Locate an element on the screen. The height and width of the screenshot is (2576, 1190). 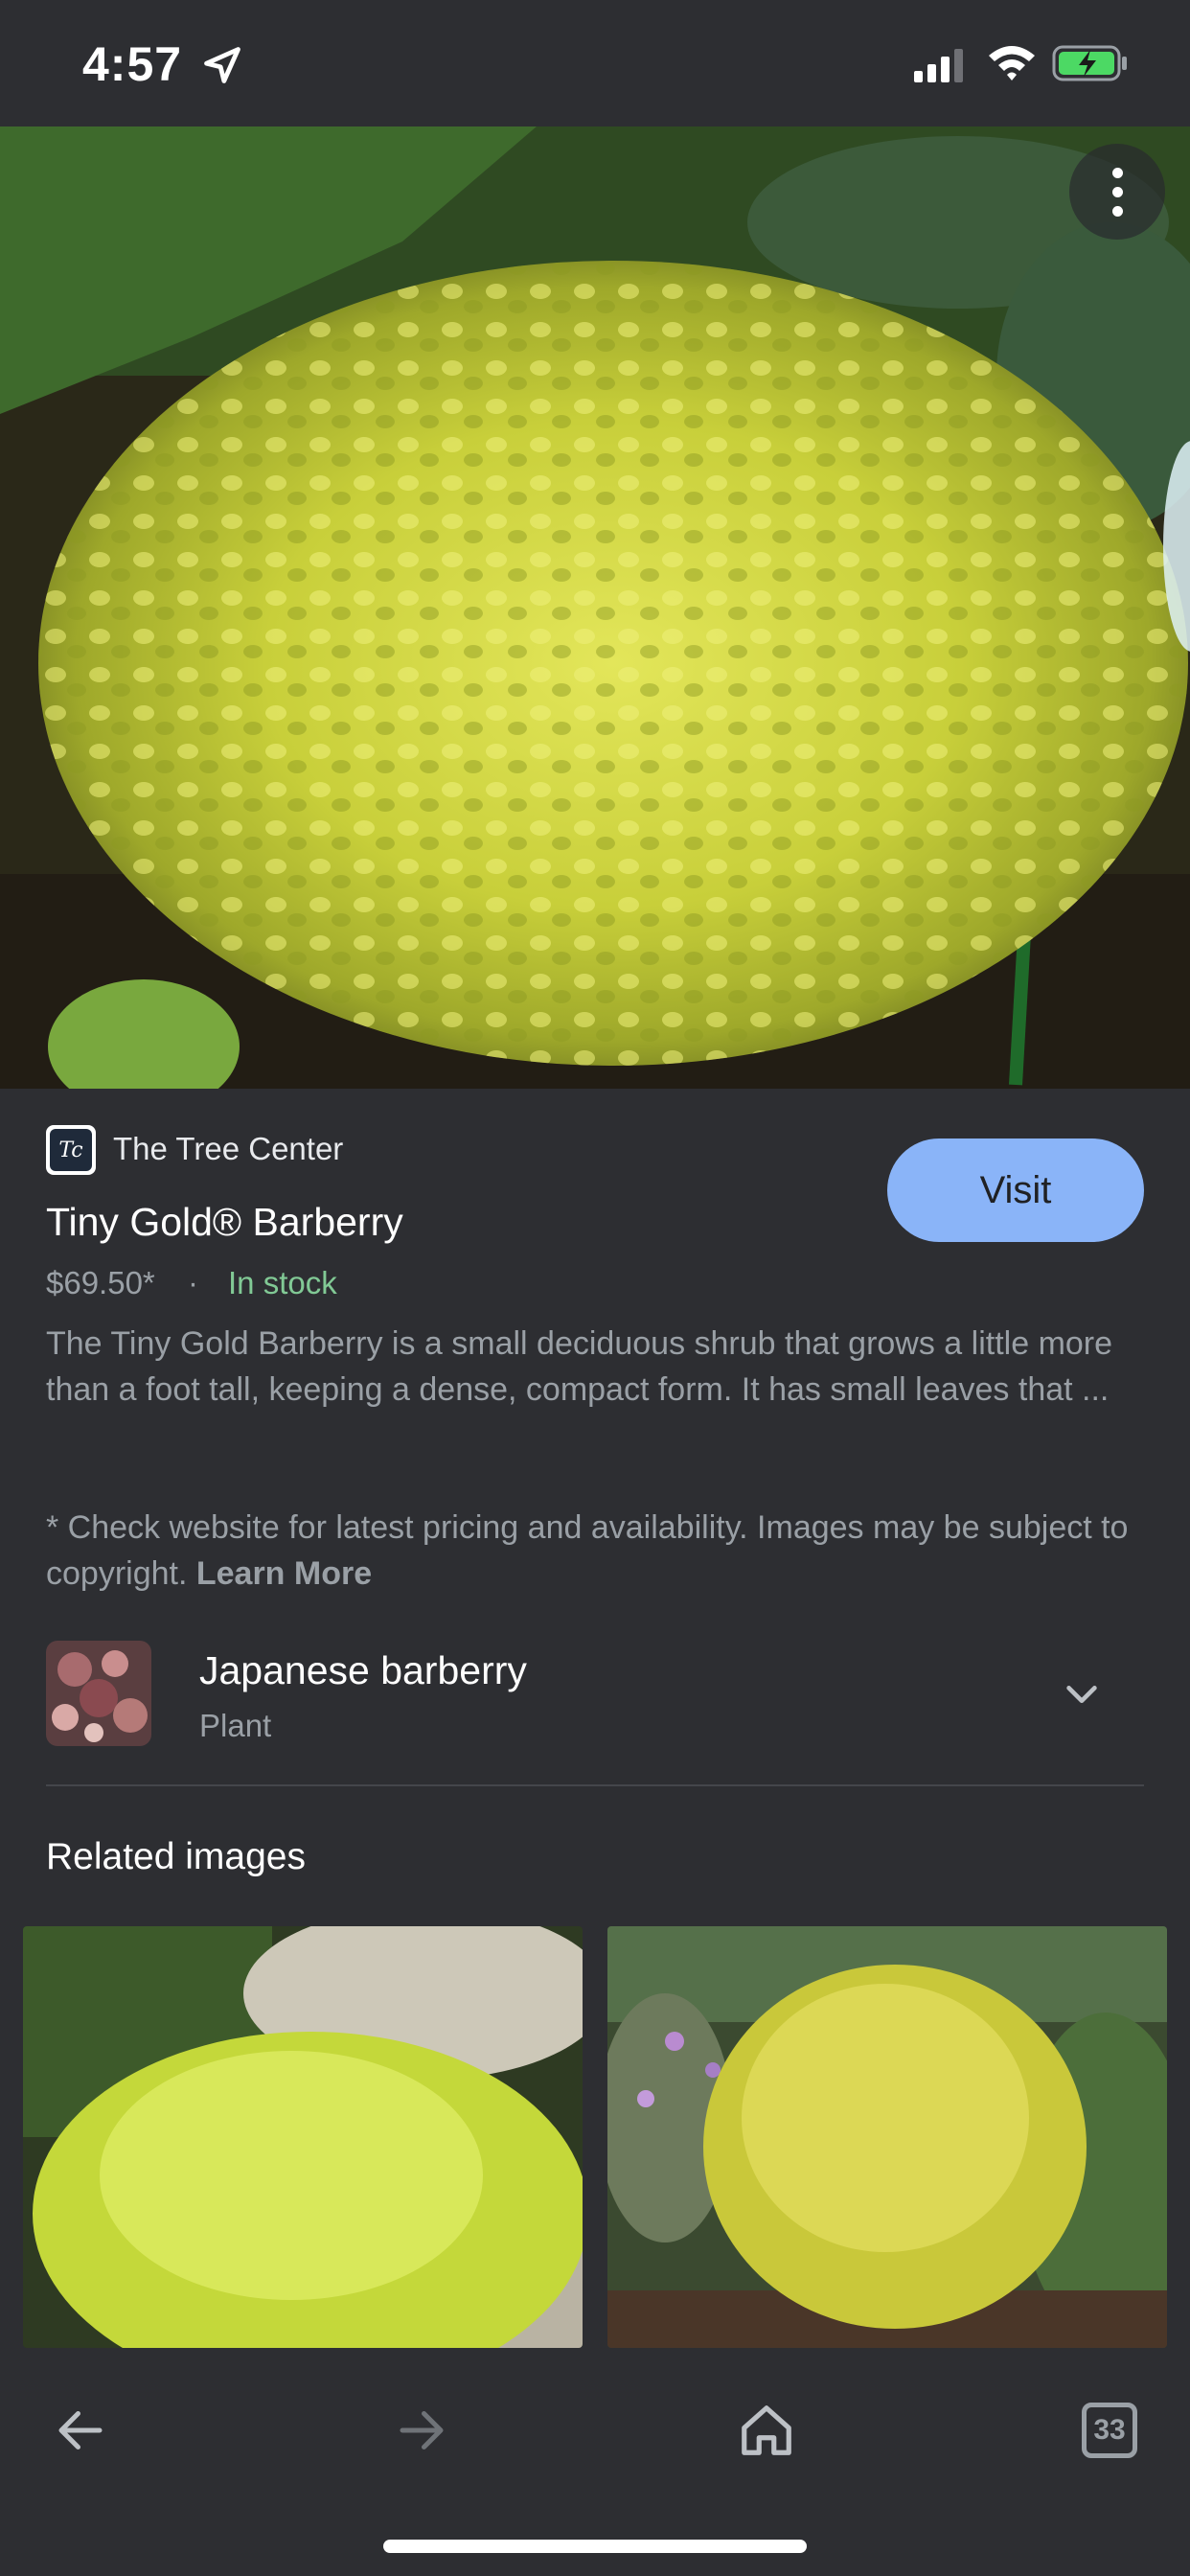
arrow-right-icon is located at coordinates (422, 2430).